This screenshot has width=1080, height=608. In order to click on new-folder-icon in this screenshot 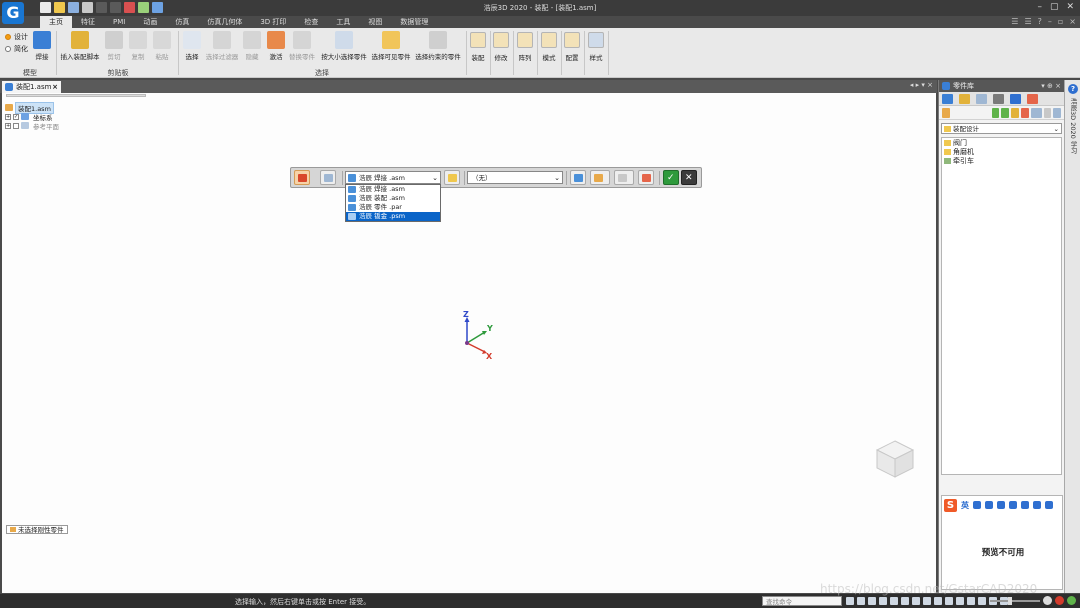, I will do `click(1024, 113)`.